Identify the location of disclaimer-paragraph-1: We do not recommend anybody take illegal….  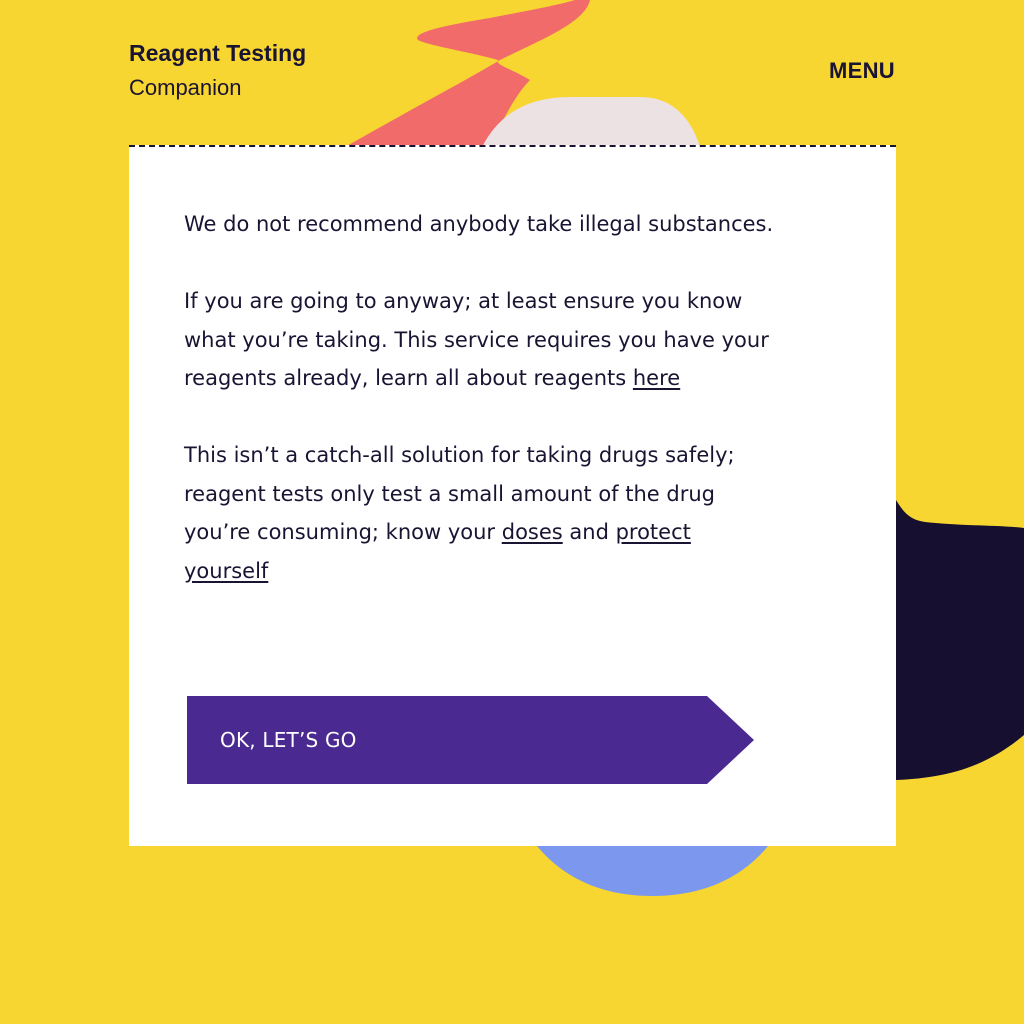
(479, 224).